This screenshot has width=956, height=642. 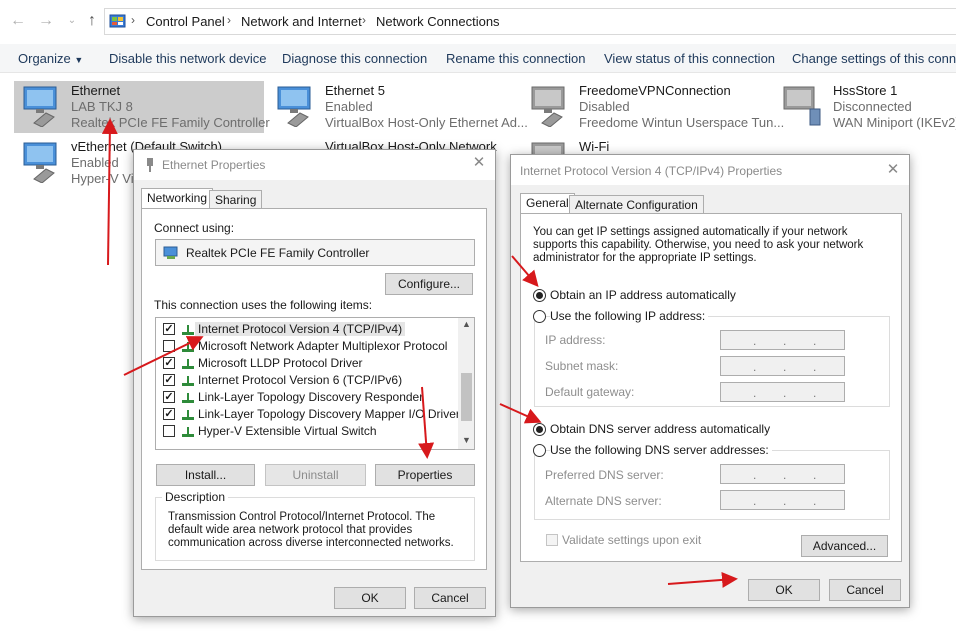 What do you see at coordinates (466, 440) in the screenshot?
I see `scroll-down-icon: ▼` at bounding box center [466, 440].